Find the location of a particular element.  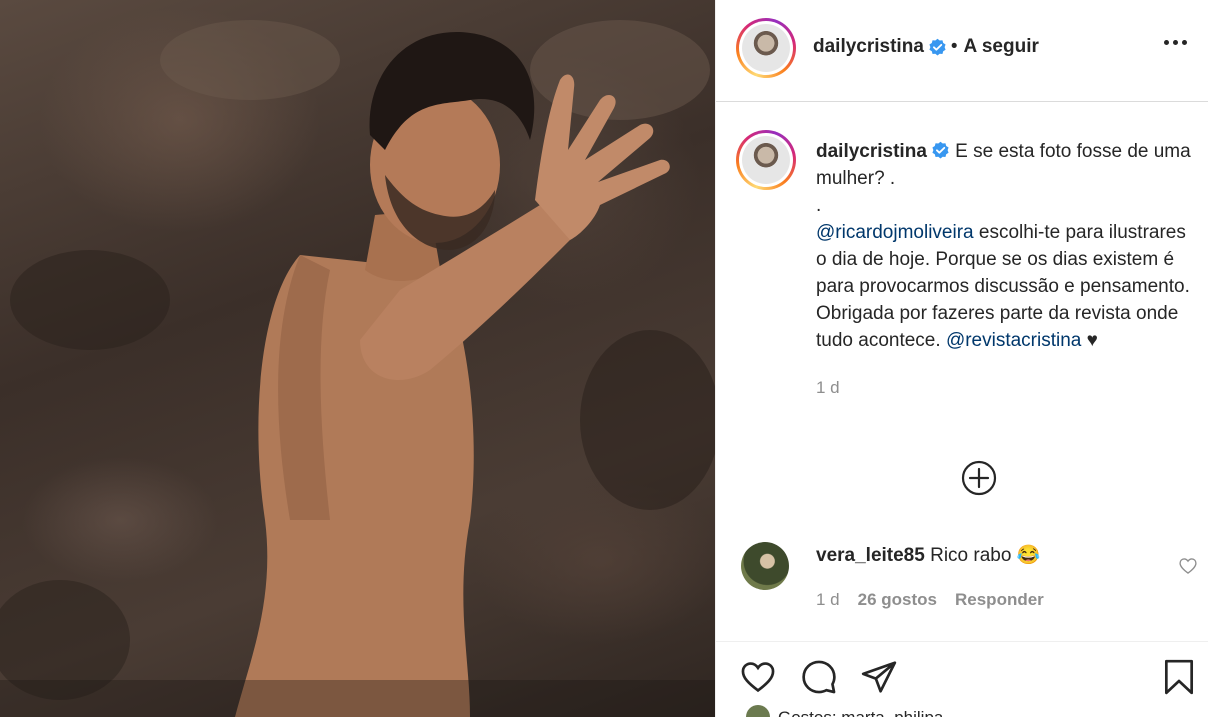

bookmark-icon is located at coordinates (1179, 677).